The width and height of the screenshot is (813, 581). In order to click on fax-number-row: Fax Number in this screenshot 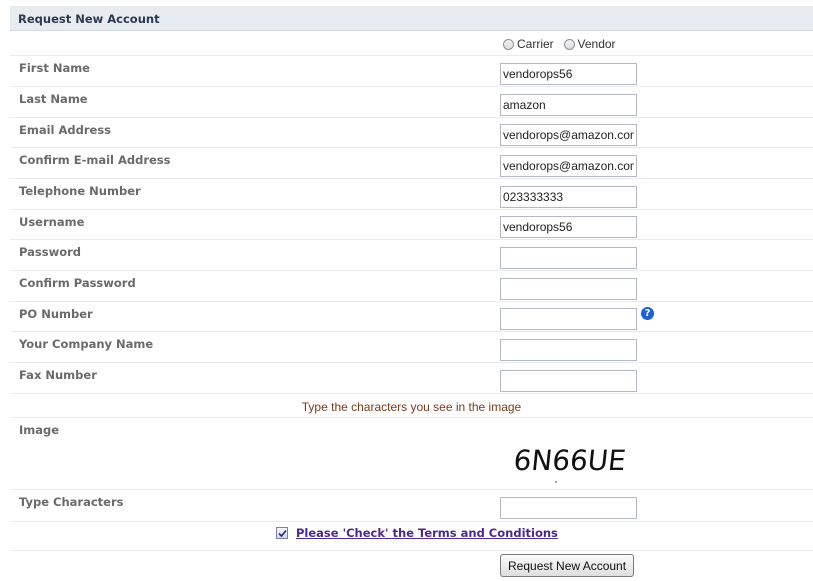, I will do `click(411, 378)`.